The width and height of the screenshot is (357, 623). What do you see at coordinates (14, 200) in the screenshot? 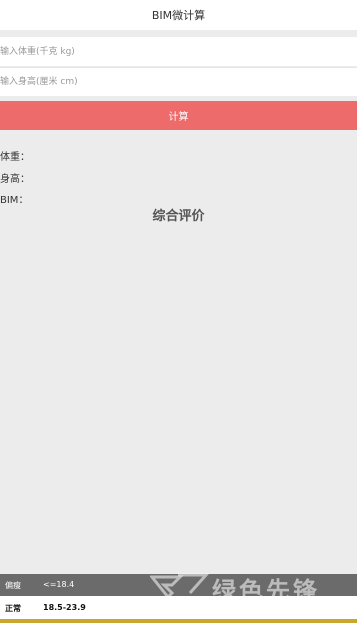
I see `bmi-result-label: BIM：` at bounding box center [14, 200].